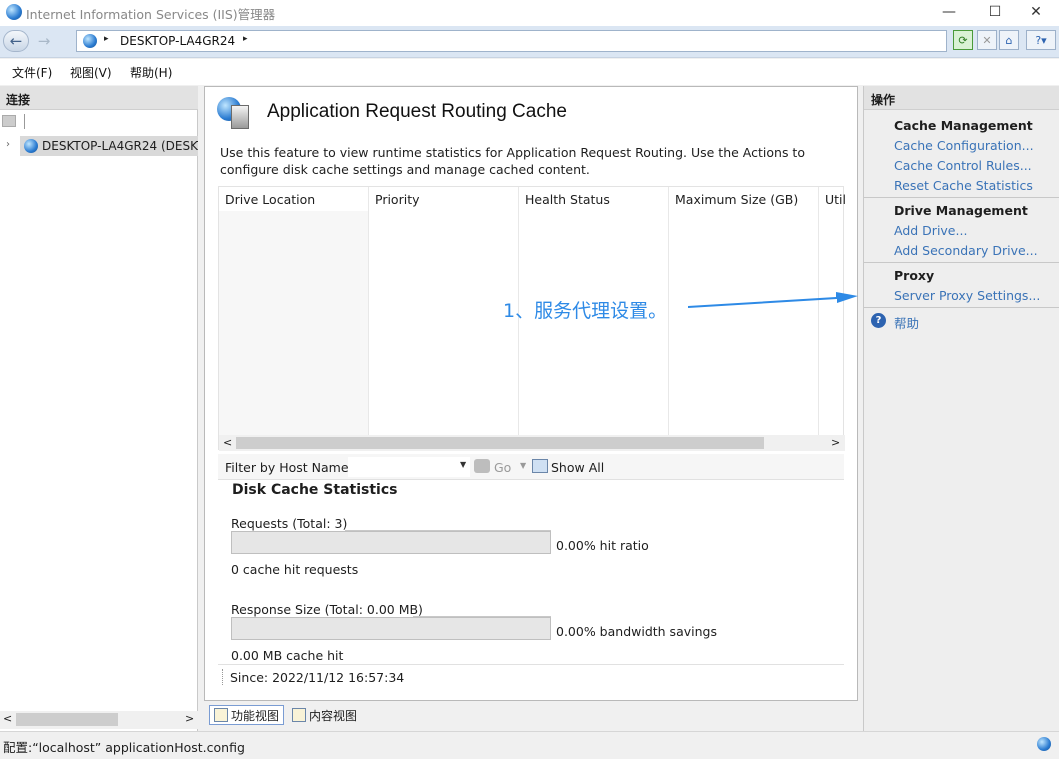 This screenshot has height=759, width=1059. I want to click on go-button: Go, so click(502, 467).